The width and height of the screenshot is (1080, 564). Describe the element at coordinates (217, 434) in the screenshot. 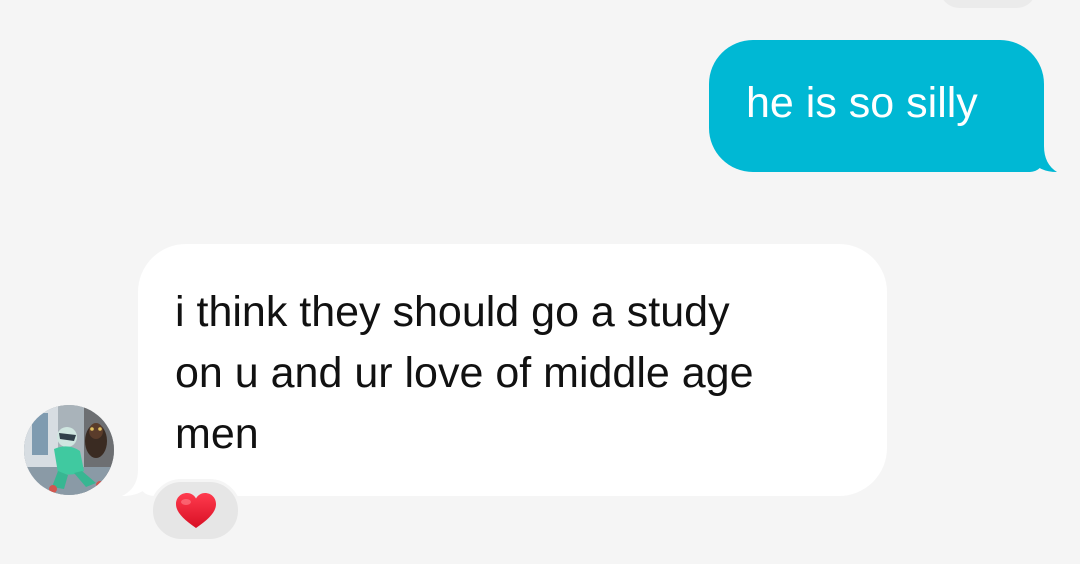

I see `incoming-message-line: men` at that location.